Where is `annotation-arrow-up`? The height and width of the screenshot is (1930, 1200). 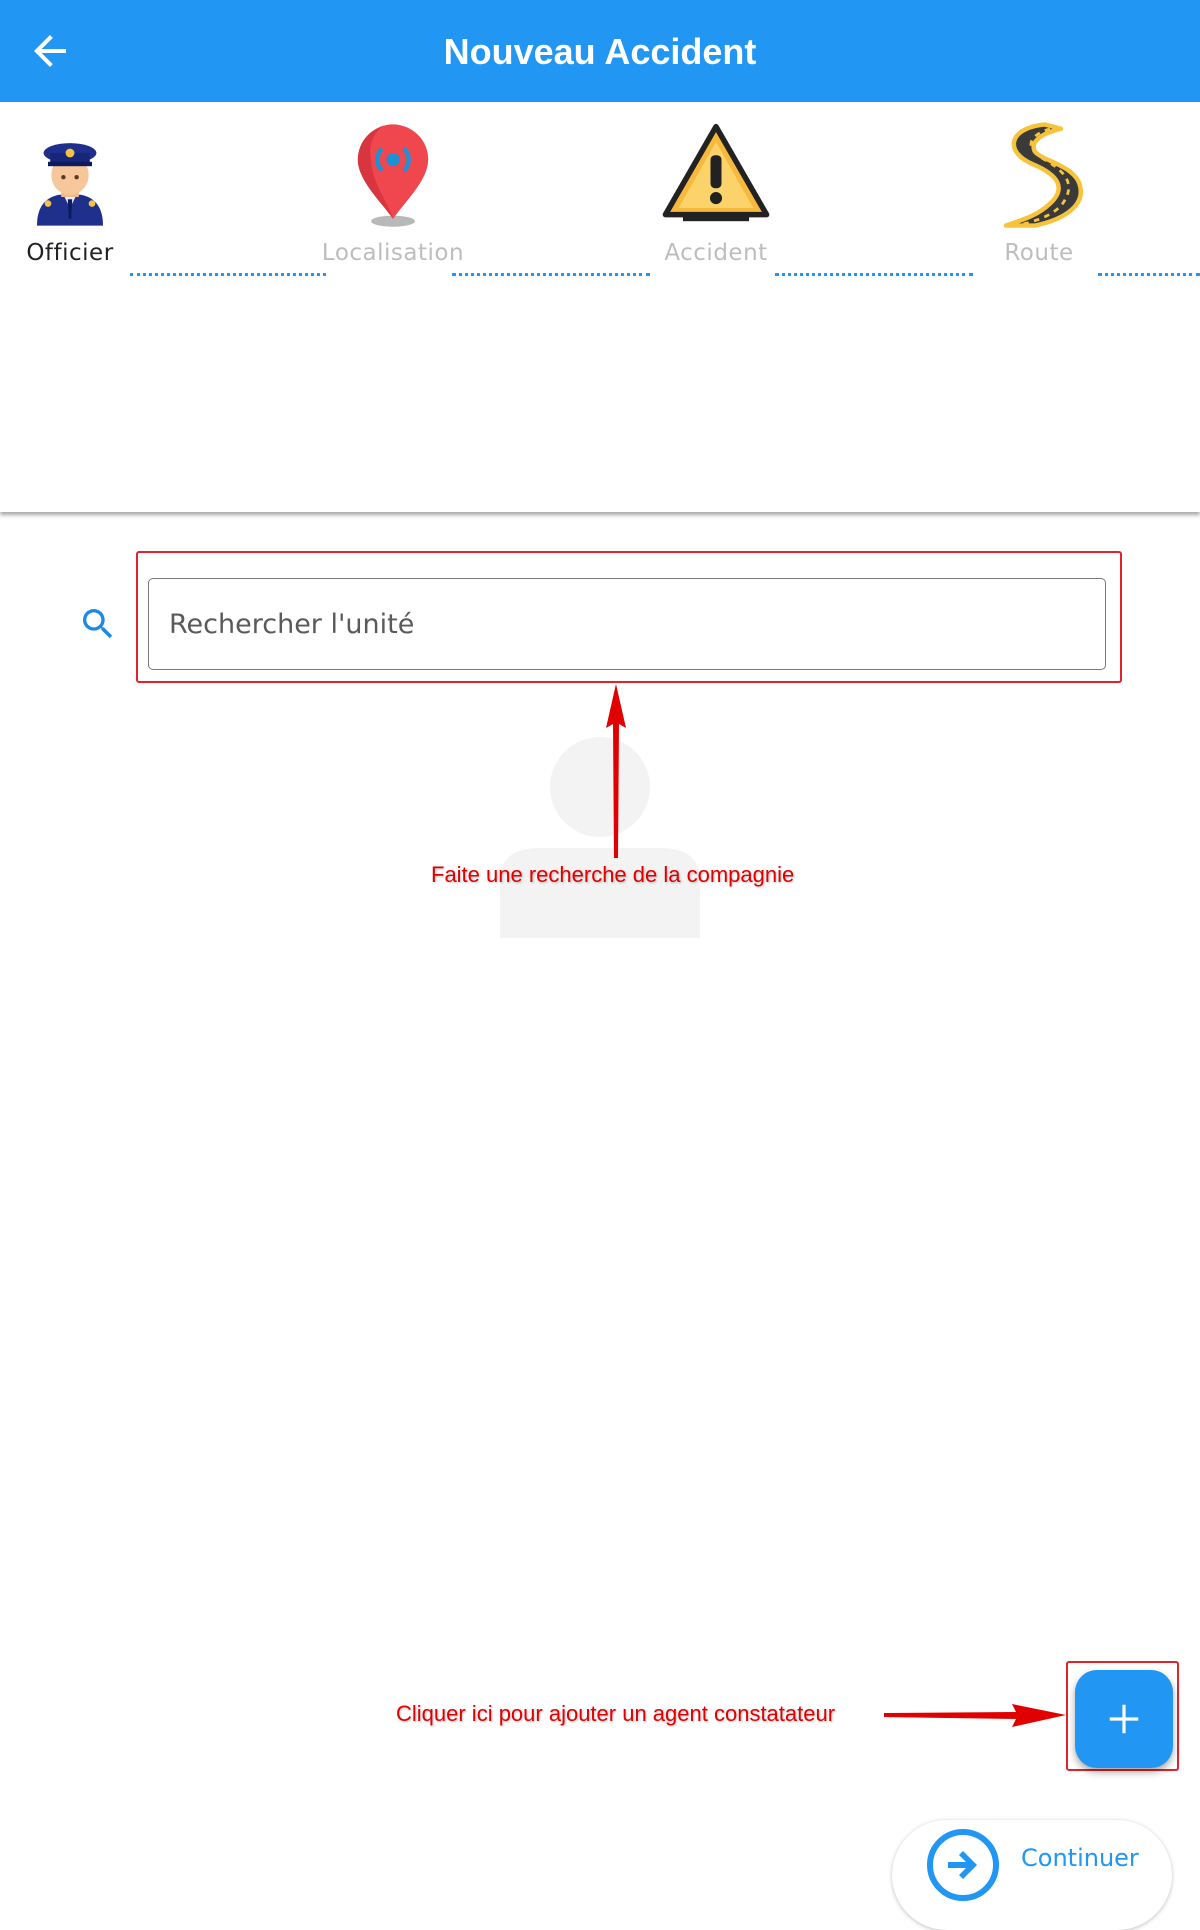
annotation-arrow-up is located at coordinates (616, 771).